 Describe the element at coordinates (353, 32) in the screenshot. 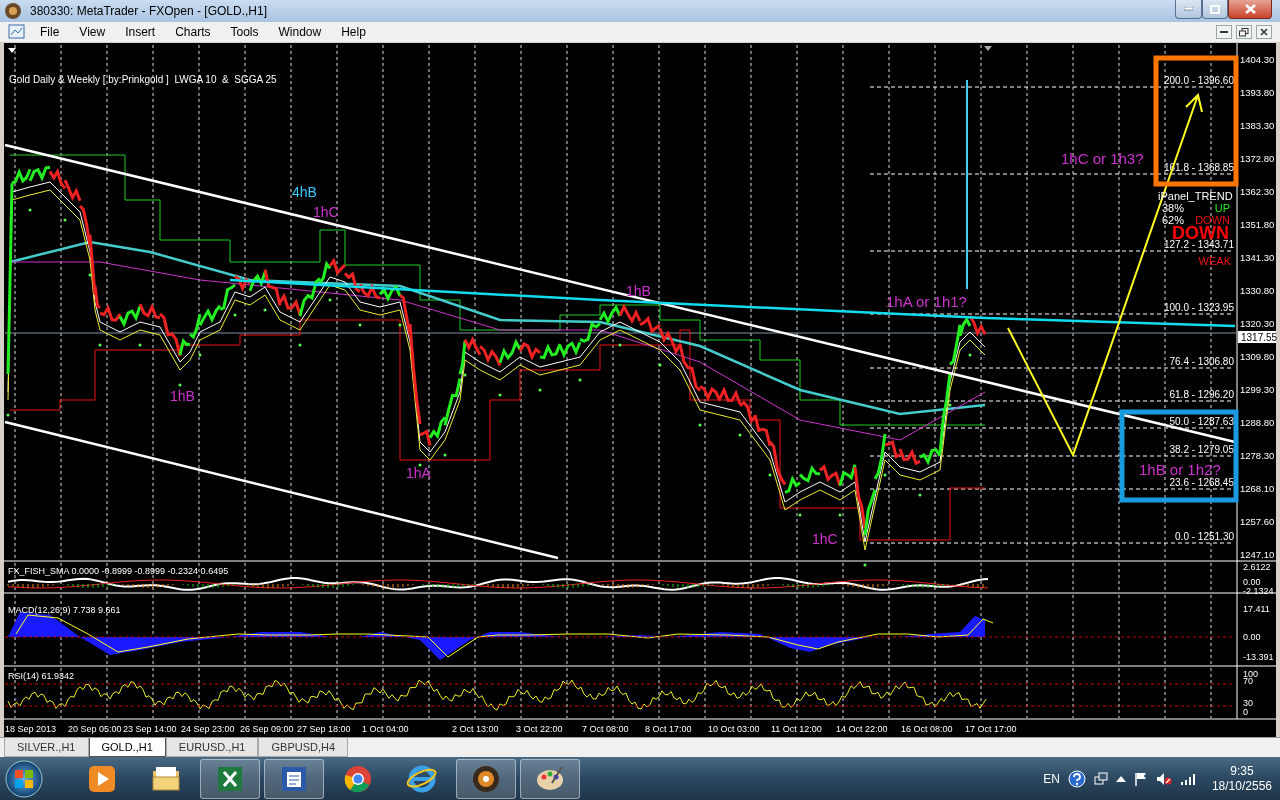

I see `menu-item: Help` at that location.